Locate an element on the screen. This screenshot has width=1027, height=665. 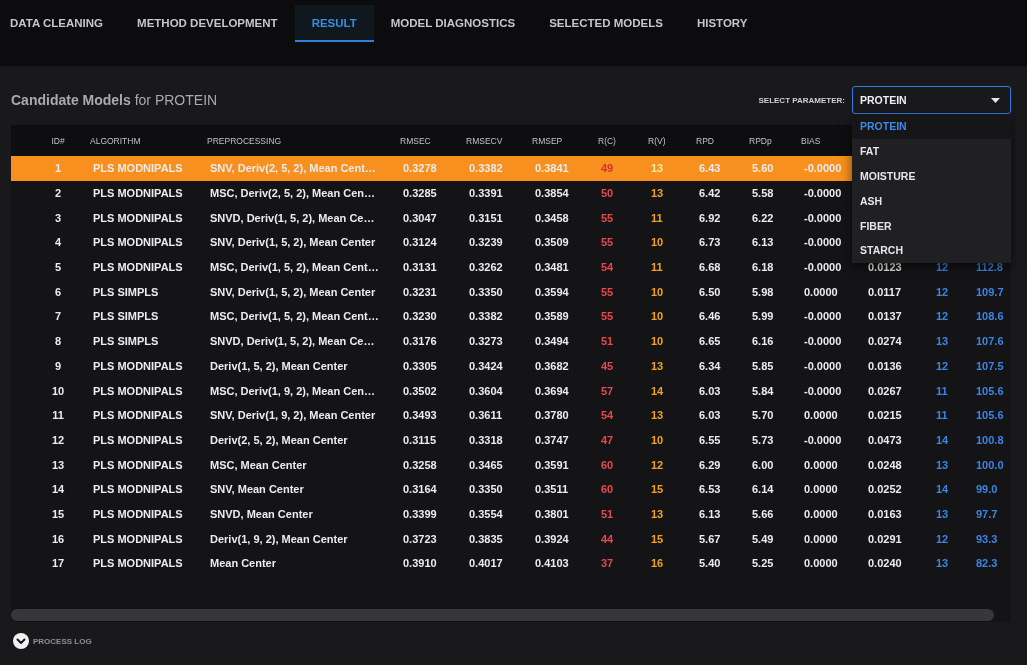
table-cell: SNV, Mean Center is located at coordinates (257, 489).